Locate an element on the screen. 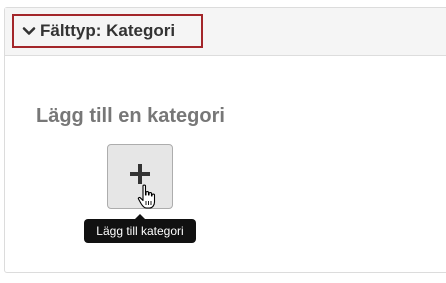  chevron-down-icon is located at coordinates (29, 31).